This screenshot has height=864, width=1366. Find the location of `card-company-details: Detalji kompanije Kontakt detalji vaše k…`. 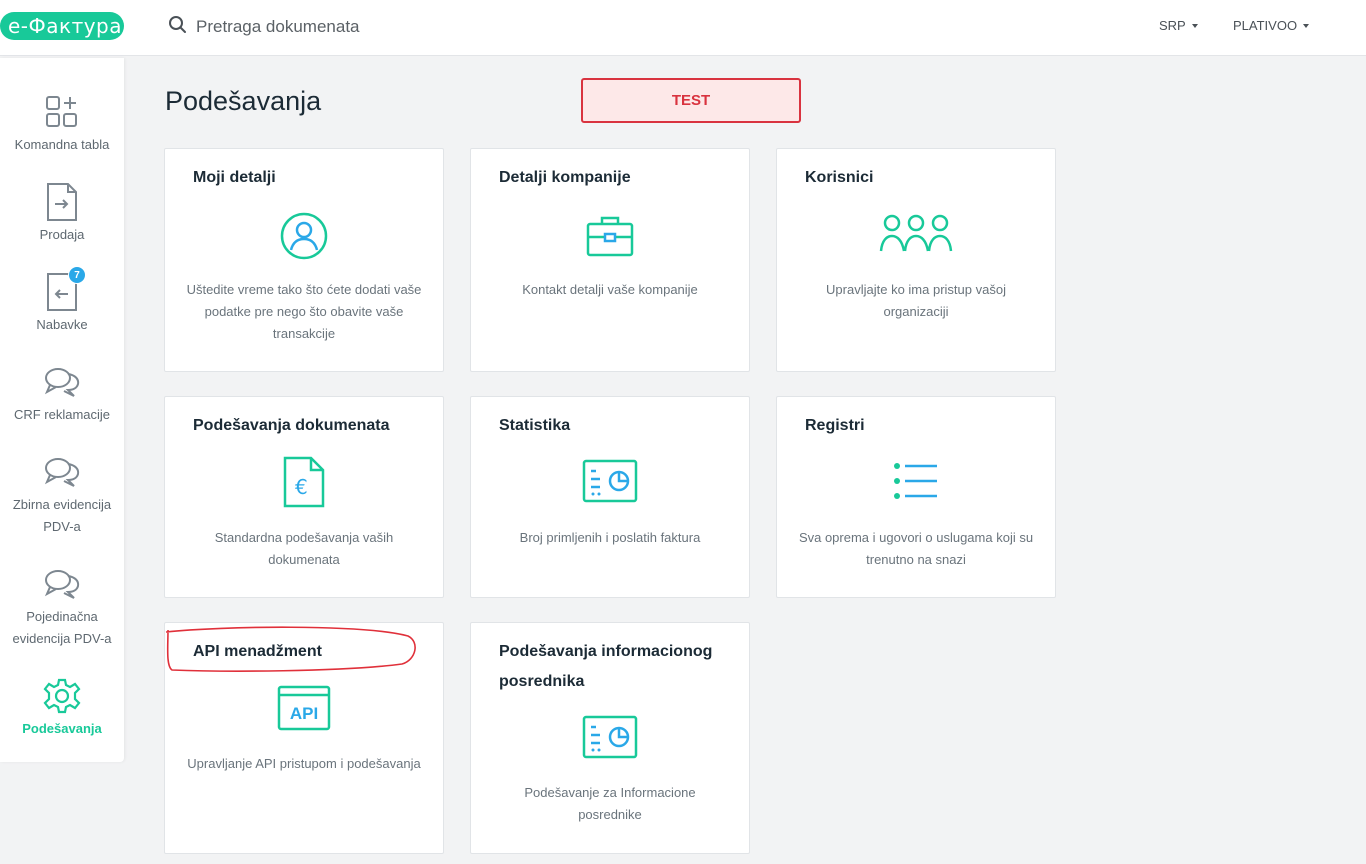

card-company-details: Detalji kompanije Kontakt detalji vaše k… is located at coordinates (610, 260).